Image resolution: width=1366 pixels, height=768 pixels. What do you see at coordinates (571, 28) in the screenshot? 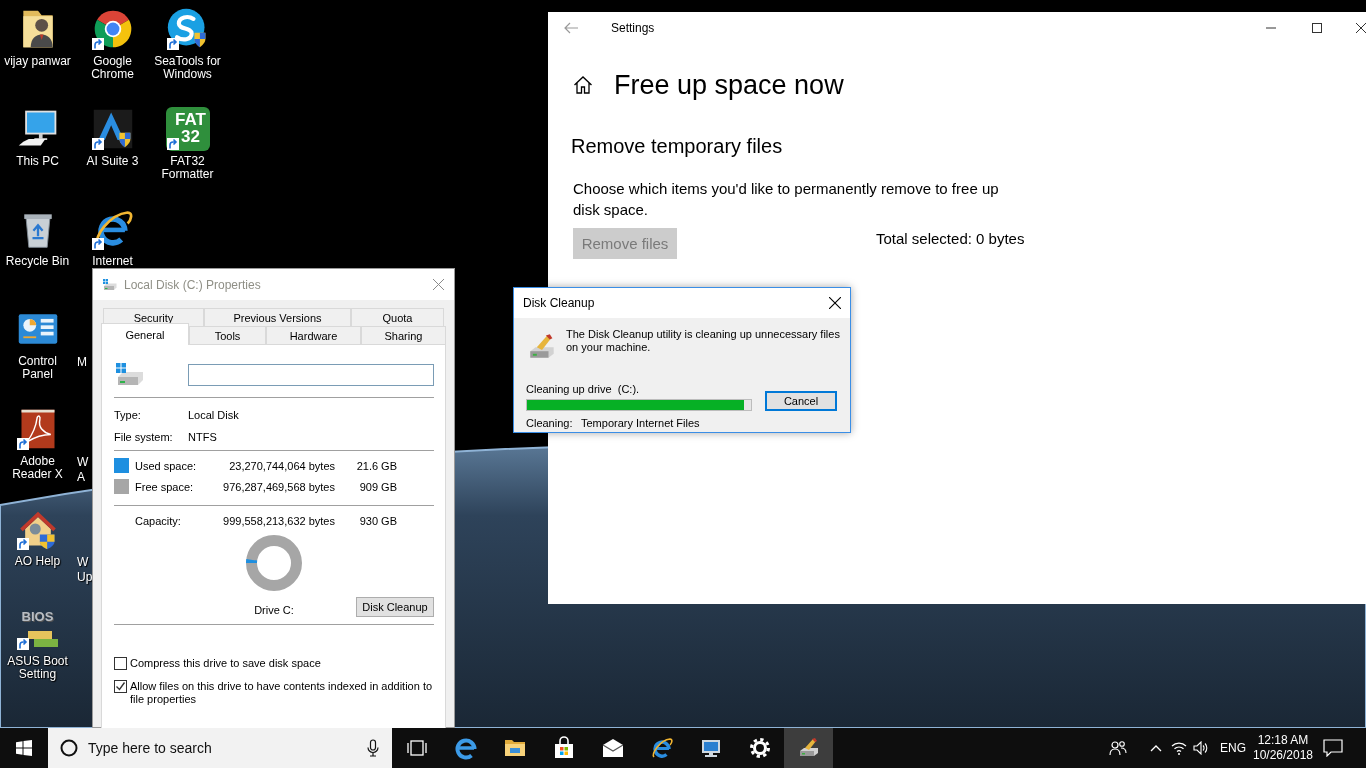
I see `back-arrow-icon` at bounding box center [571, 28].